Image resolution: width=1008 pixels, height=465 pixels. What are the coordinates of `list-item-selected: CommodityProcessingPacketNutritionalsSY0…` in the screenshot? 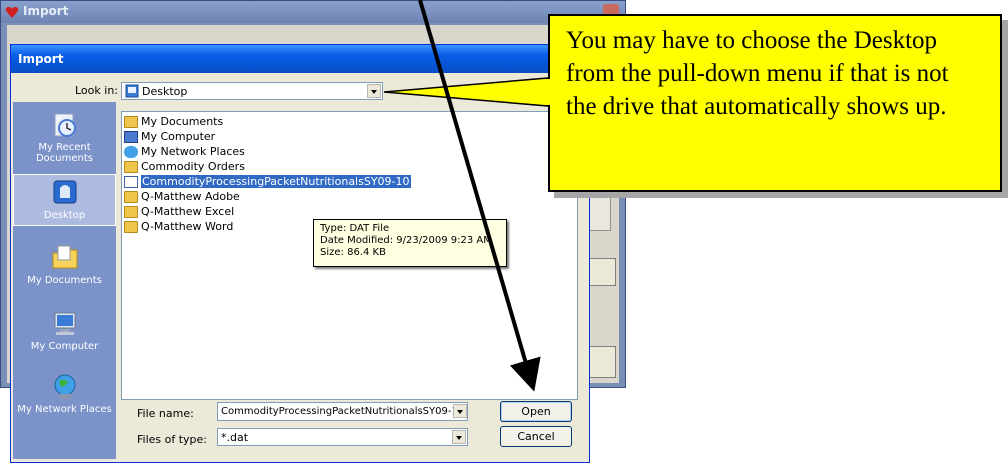 It's located at (267, 181).